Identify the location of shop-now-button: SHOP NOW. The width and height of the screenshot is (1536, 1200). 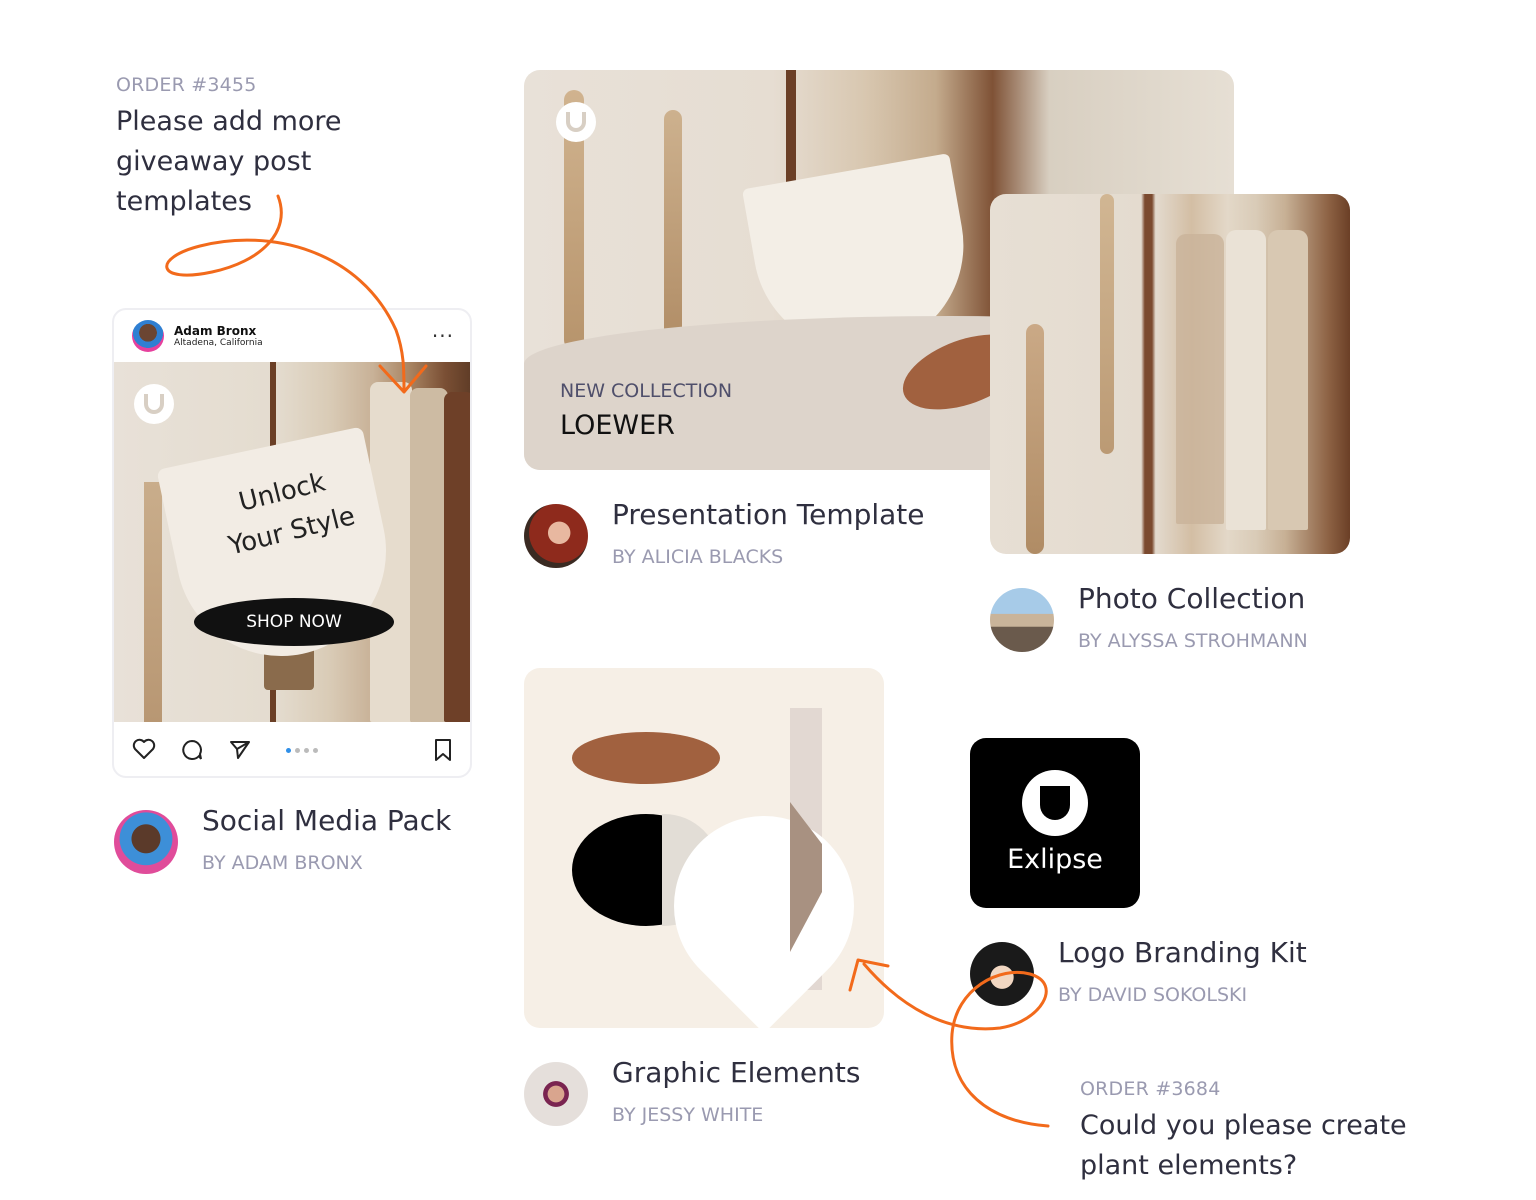
(294, 622).